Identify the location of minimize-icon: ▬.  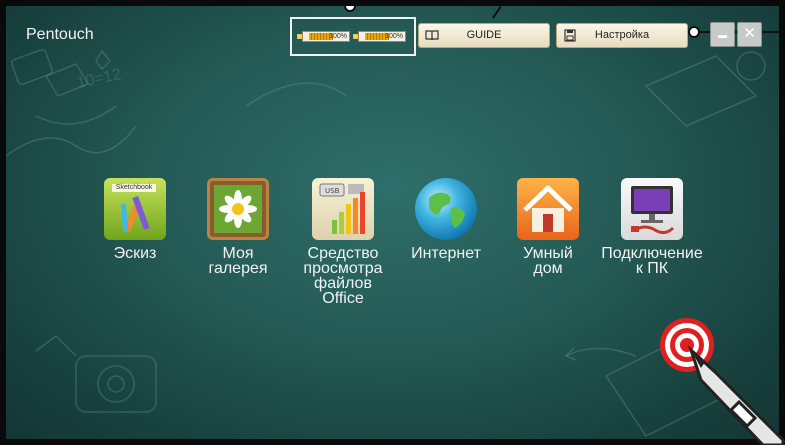
(722, 35).